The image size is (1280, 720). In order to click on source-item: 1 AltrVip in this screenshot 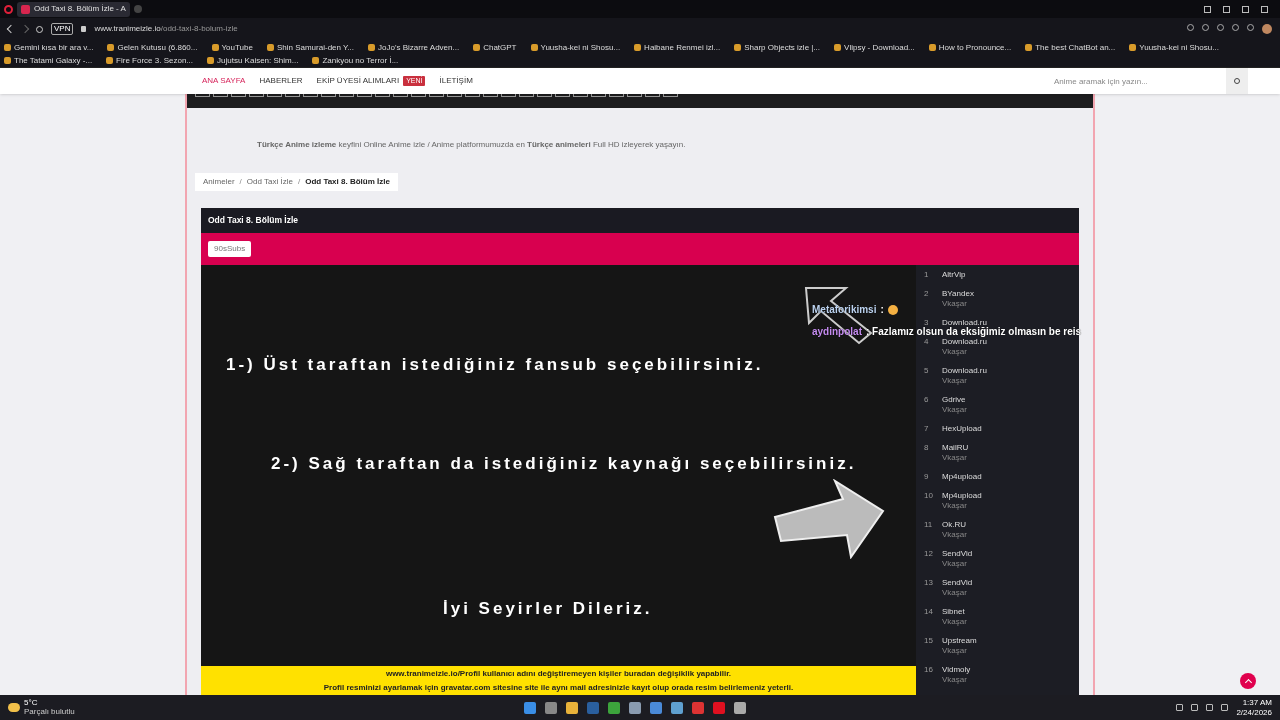, I will do `click(997, 274)`.